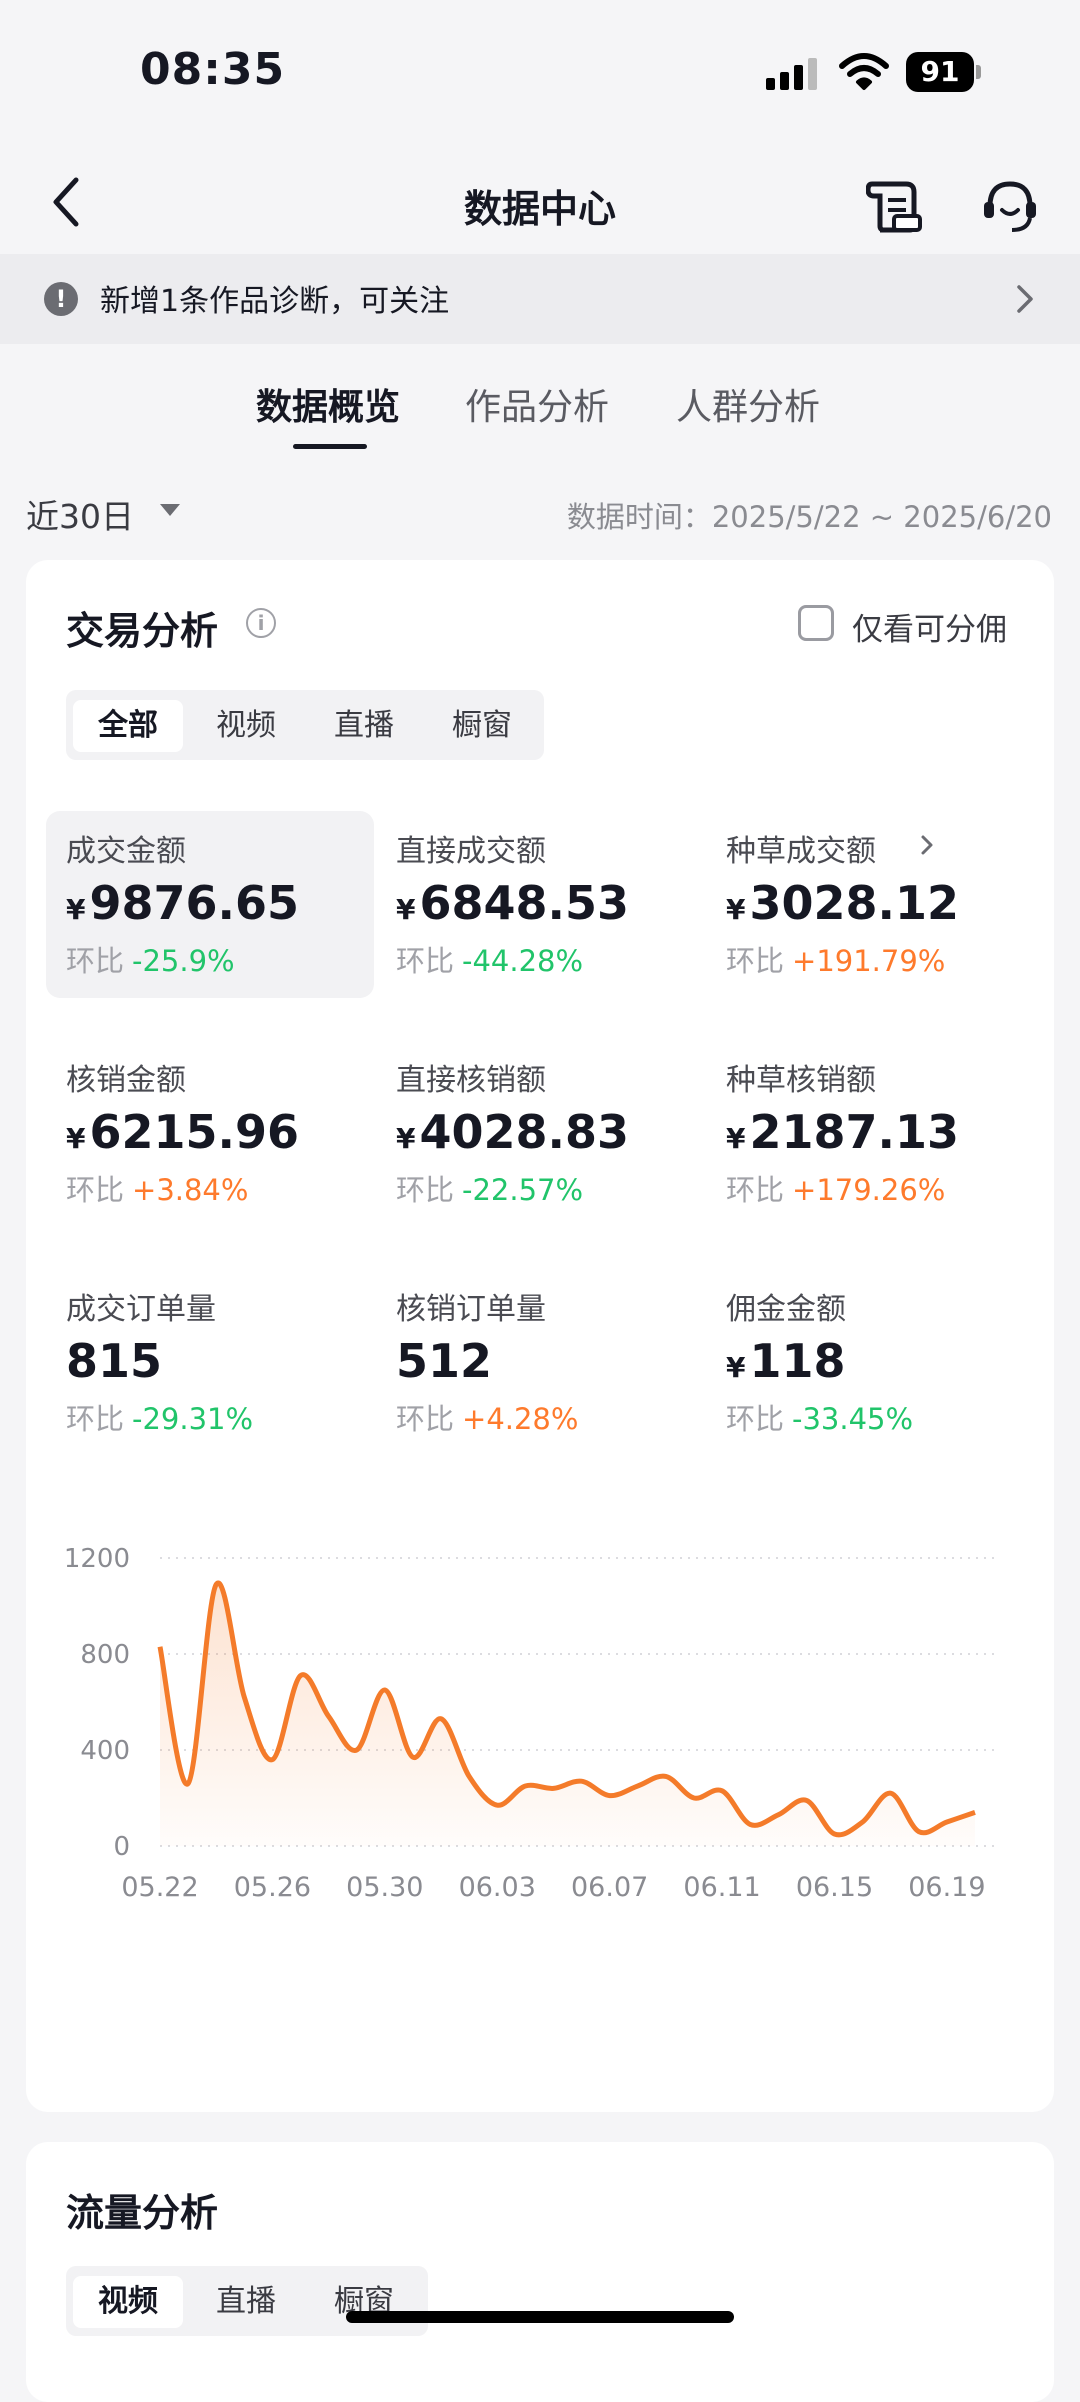  I want to click on metric-value: ¥3028.12, so click(842, 903).